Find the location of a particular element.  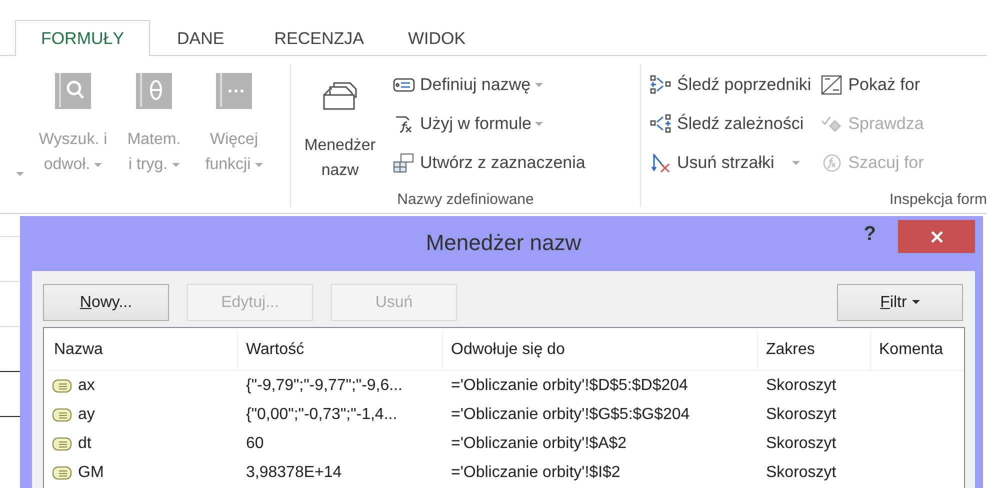

dots-book-icon is located at coordinates (234, 91).